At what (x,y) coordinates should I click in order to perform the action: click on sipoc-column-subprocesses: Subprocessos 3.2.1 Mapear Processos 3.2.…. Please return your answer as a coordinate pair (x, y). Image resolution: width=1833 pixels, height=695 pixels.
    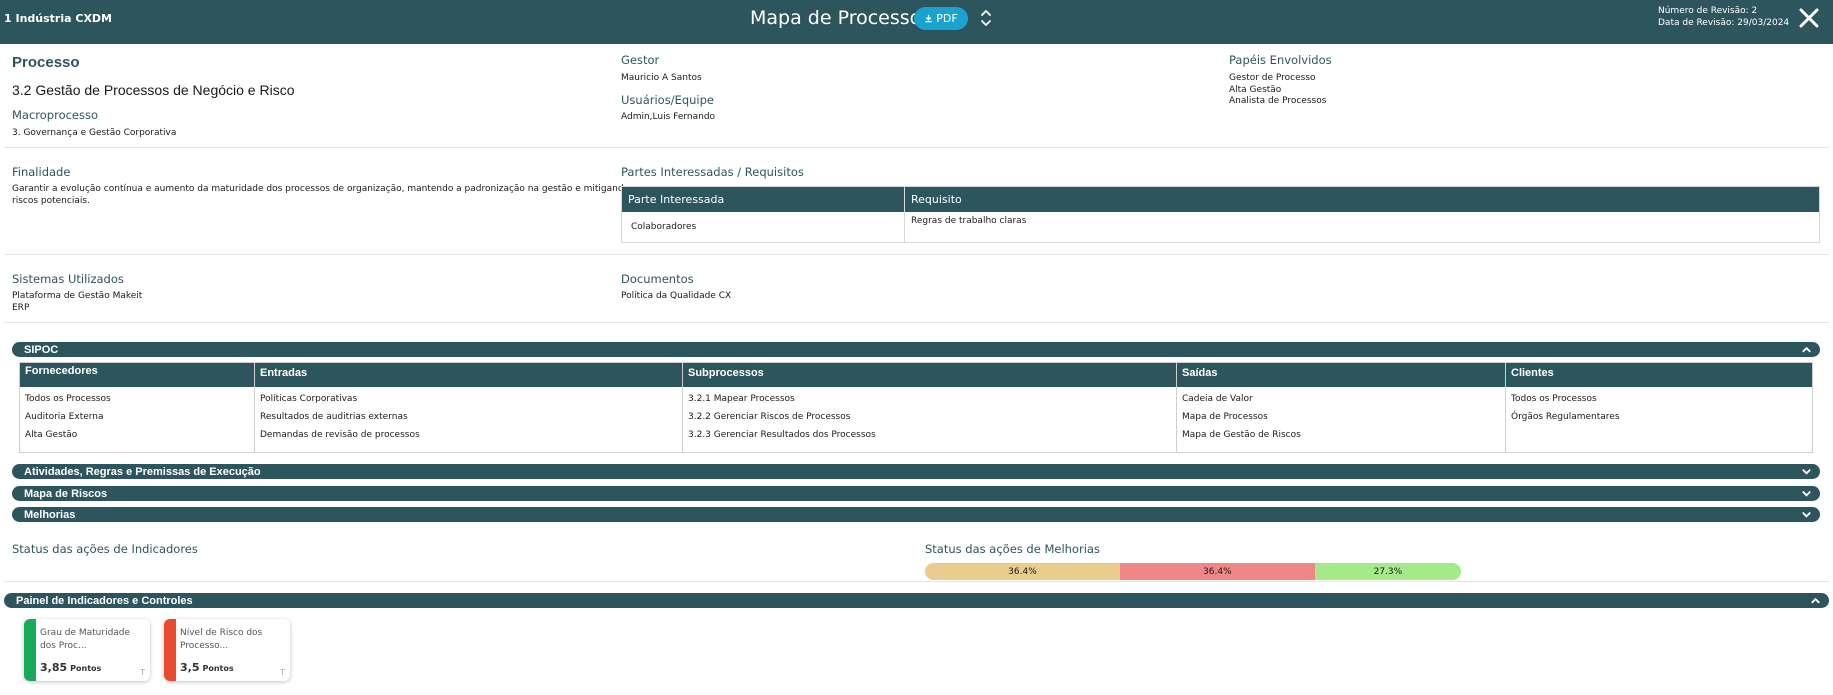
    Looking at the image, I should click on (930, 407).